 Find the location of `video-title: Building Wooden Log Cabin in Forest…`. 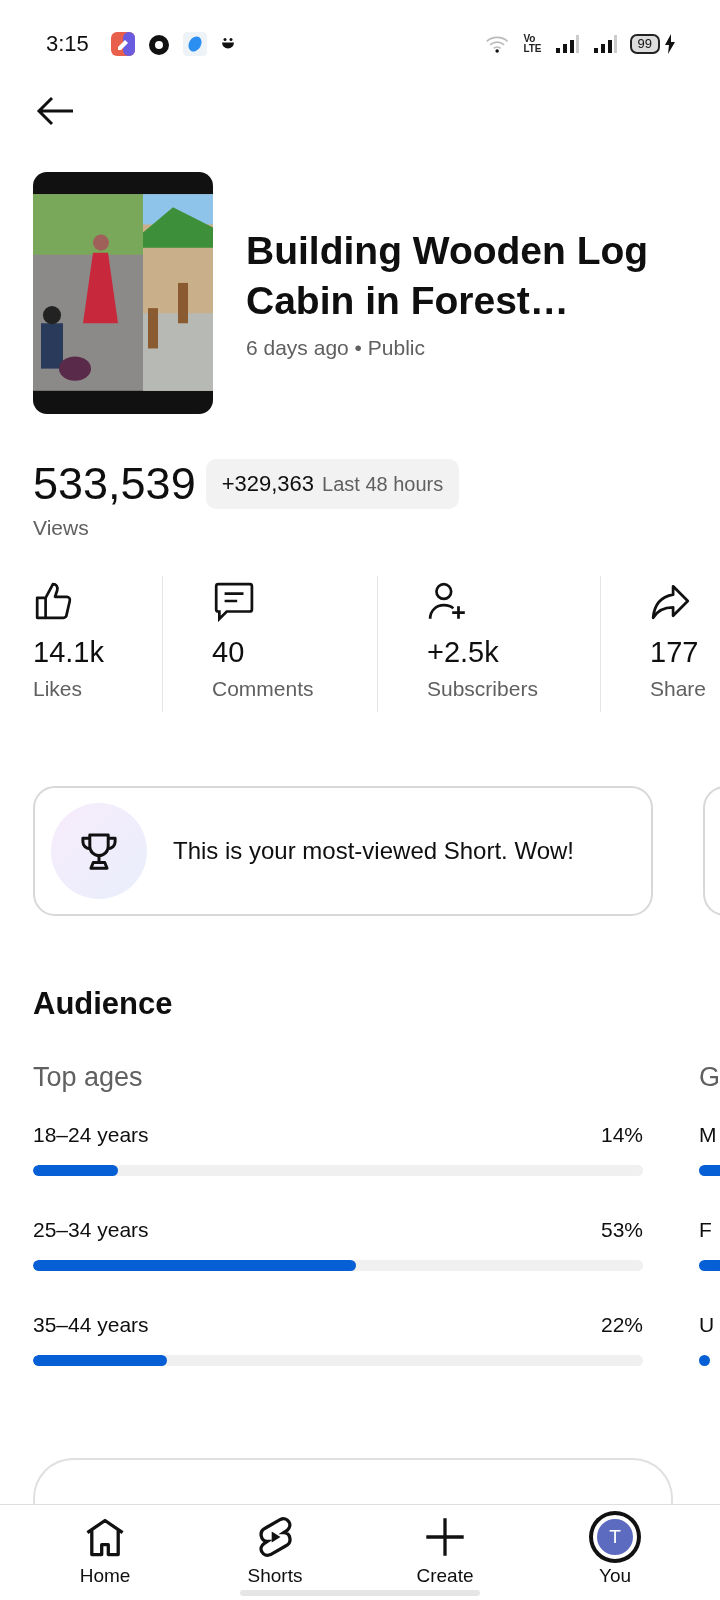

video-title: Building Wooden Log Cabin in Forest… is located at coordinates (448, 276).